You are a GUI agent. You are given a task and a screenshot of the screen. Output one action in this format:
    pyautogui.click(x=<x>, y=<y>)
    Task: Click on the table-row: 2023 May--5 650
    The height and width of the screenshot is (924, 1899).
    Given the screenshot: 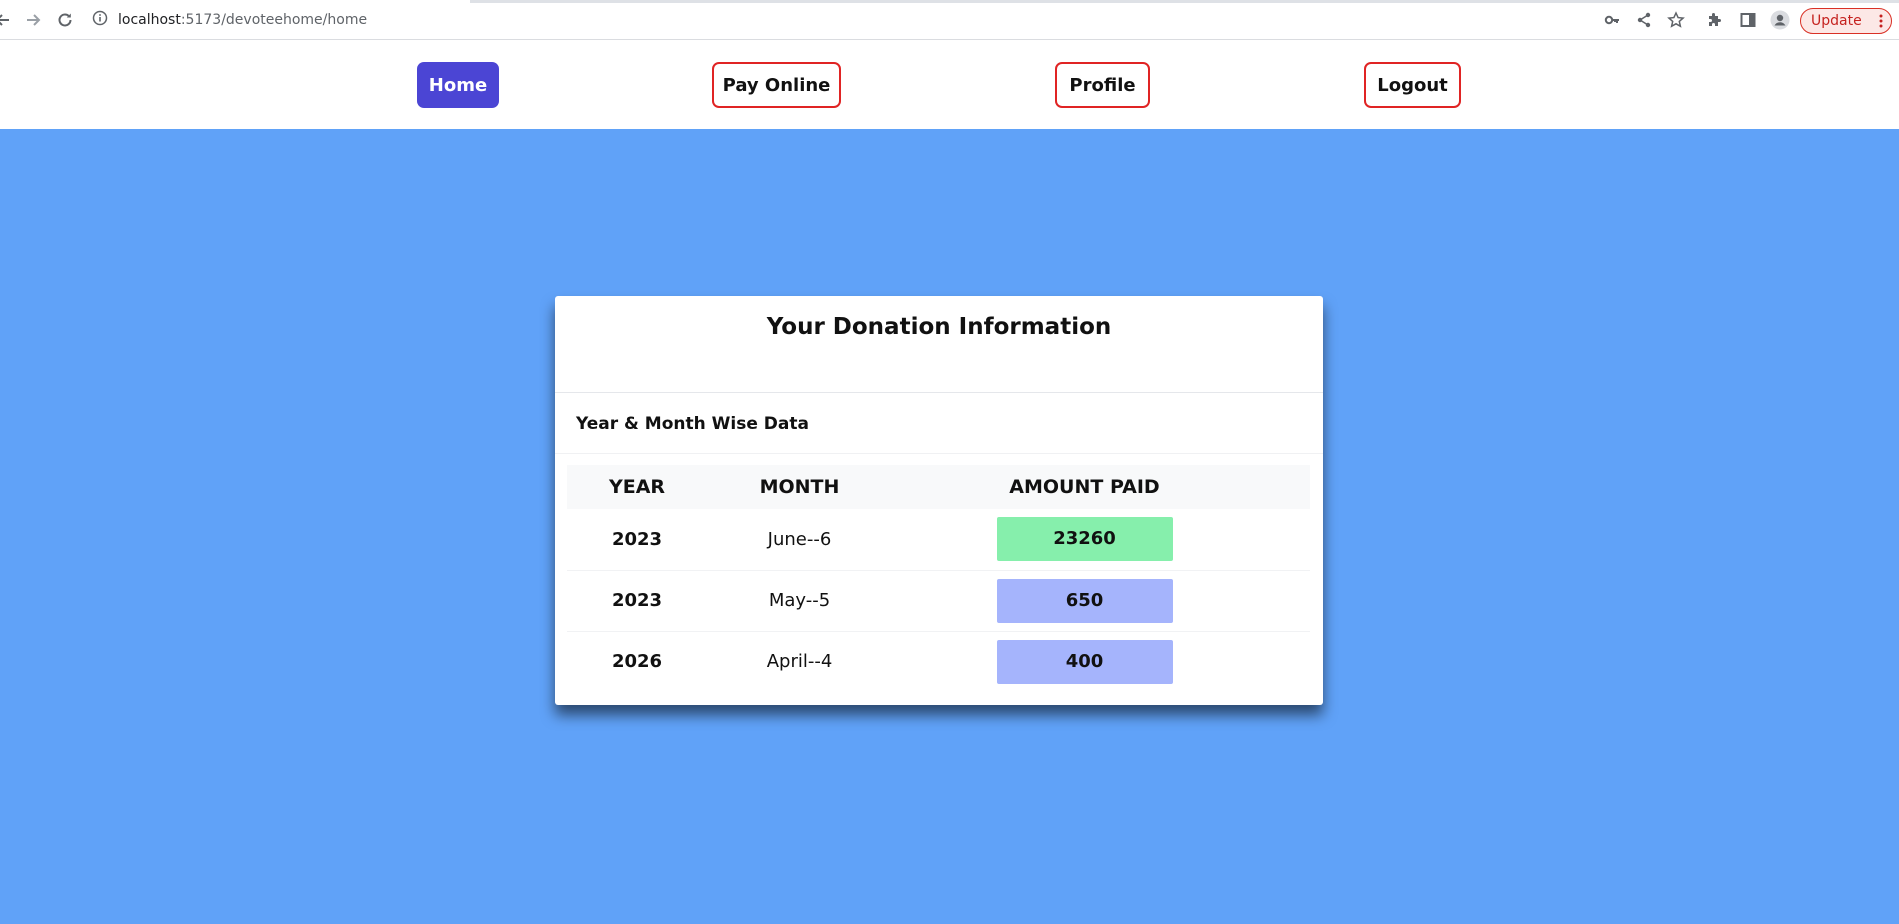 What is the action you would take?
    pyautogui.click(x=938, y=600)
    